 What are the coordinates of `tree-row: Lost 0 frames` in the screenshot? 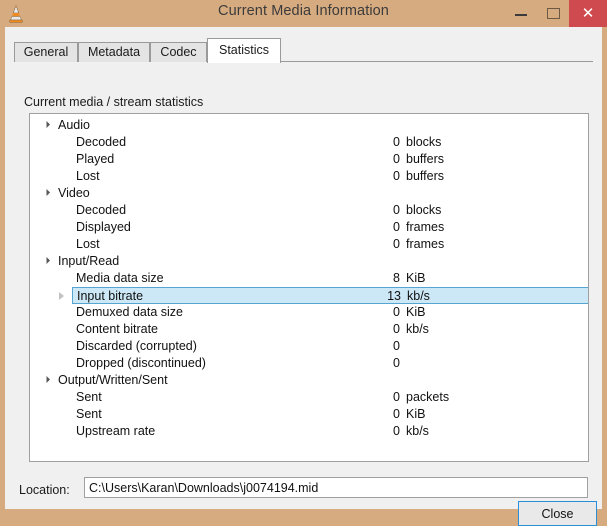 It's located at (309, 244).